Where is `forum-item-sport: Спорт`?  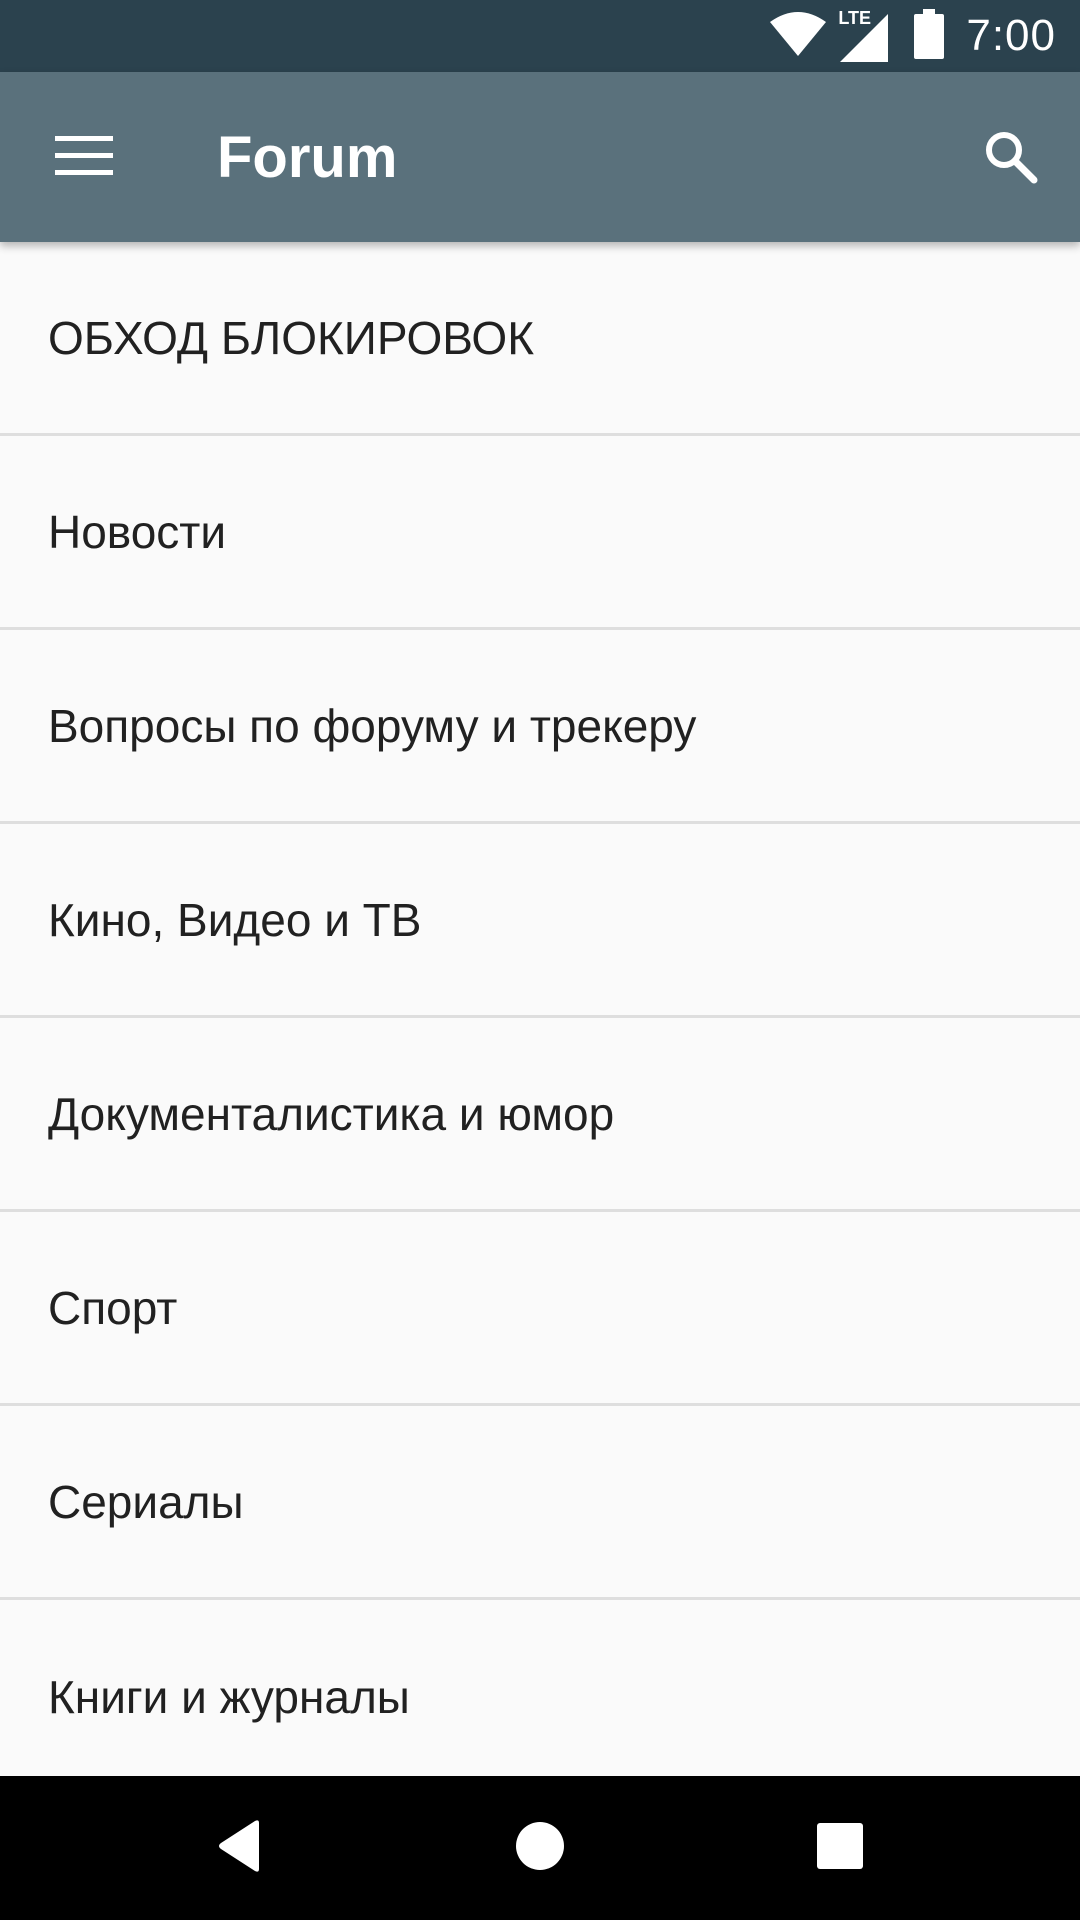
forum-item-sport: Спорт is located at coordinates (540, 1309).